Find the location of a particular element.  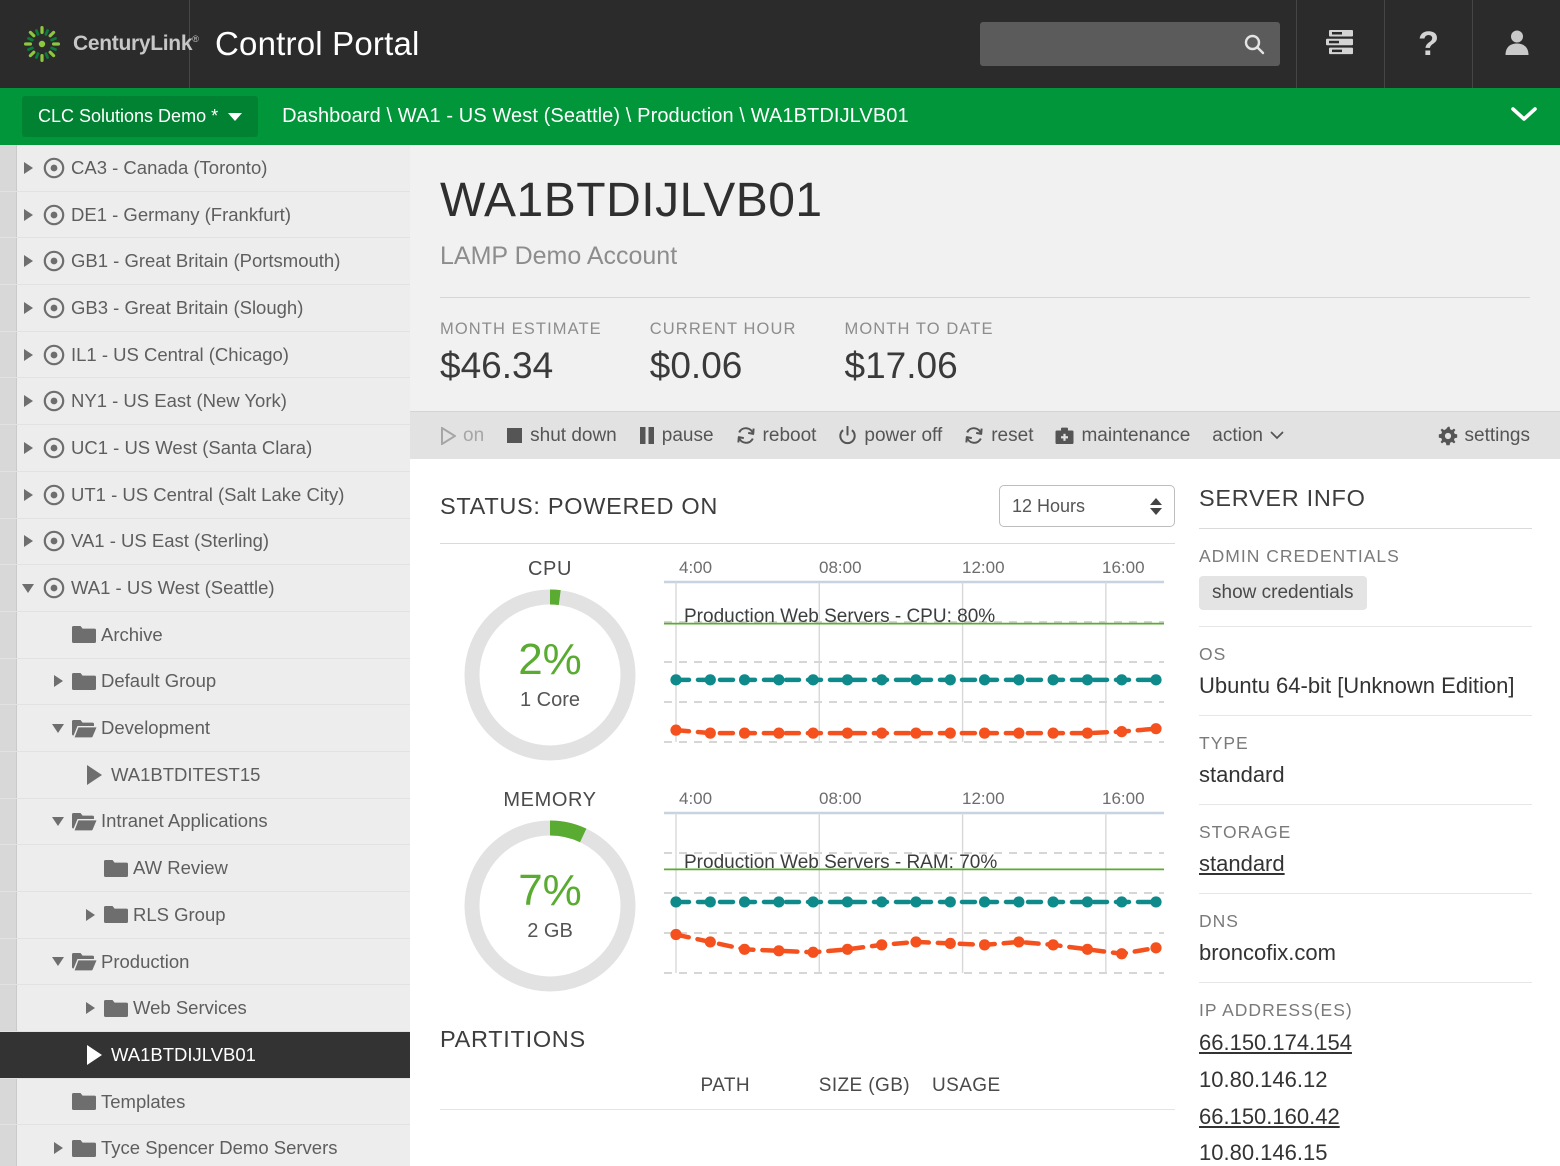

billing-label: CURRENT HOUR is located at coordinates (723, 329).